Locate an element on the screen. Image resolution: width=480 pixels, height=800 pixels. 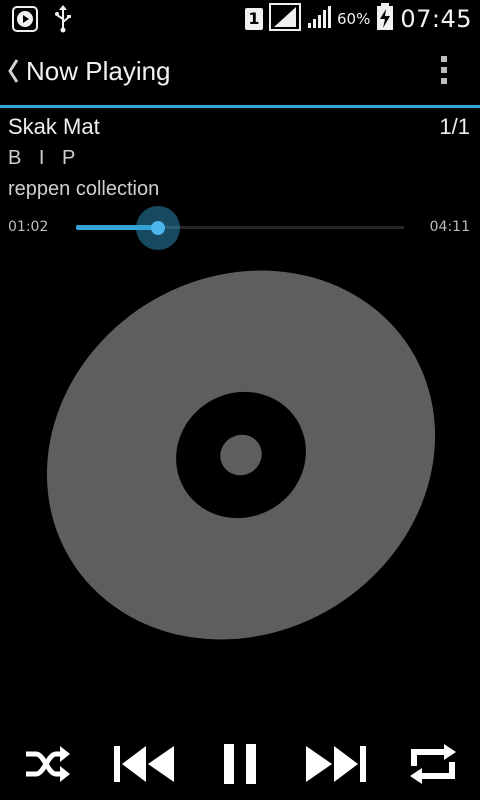
previous-icon is located at coordinates (144, 766).